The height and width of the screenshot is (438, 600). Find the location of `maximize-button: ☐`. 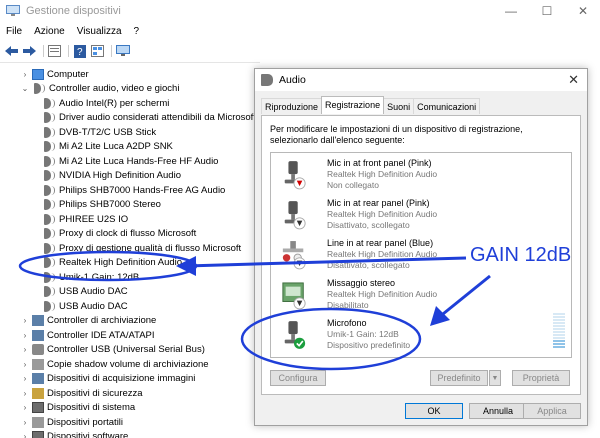

maximize-button: ☐ is located at coordinates (547, 11).